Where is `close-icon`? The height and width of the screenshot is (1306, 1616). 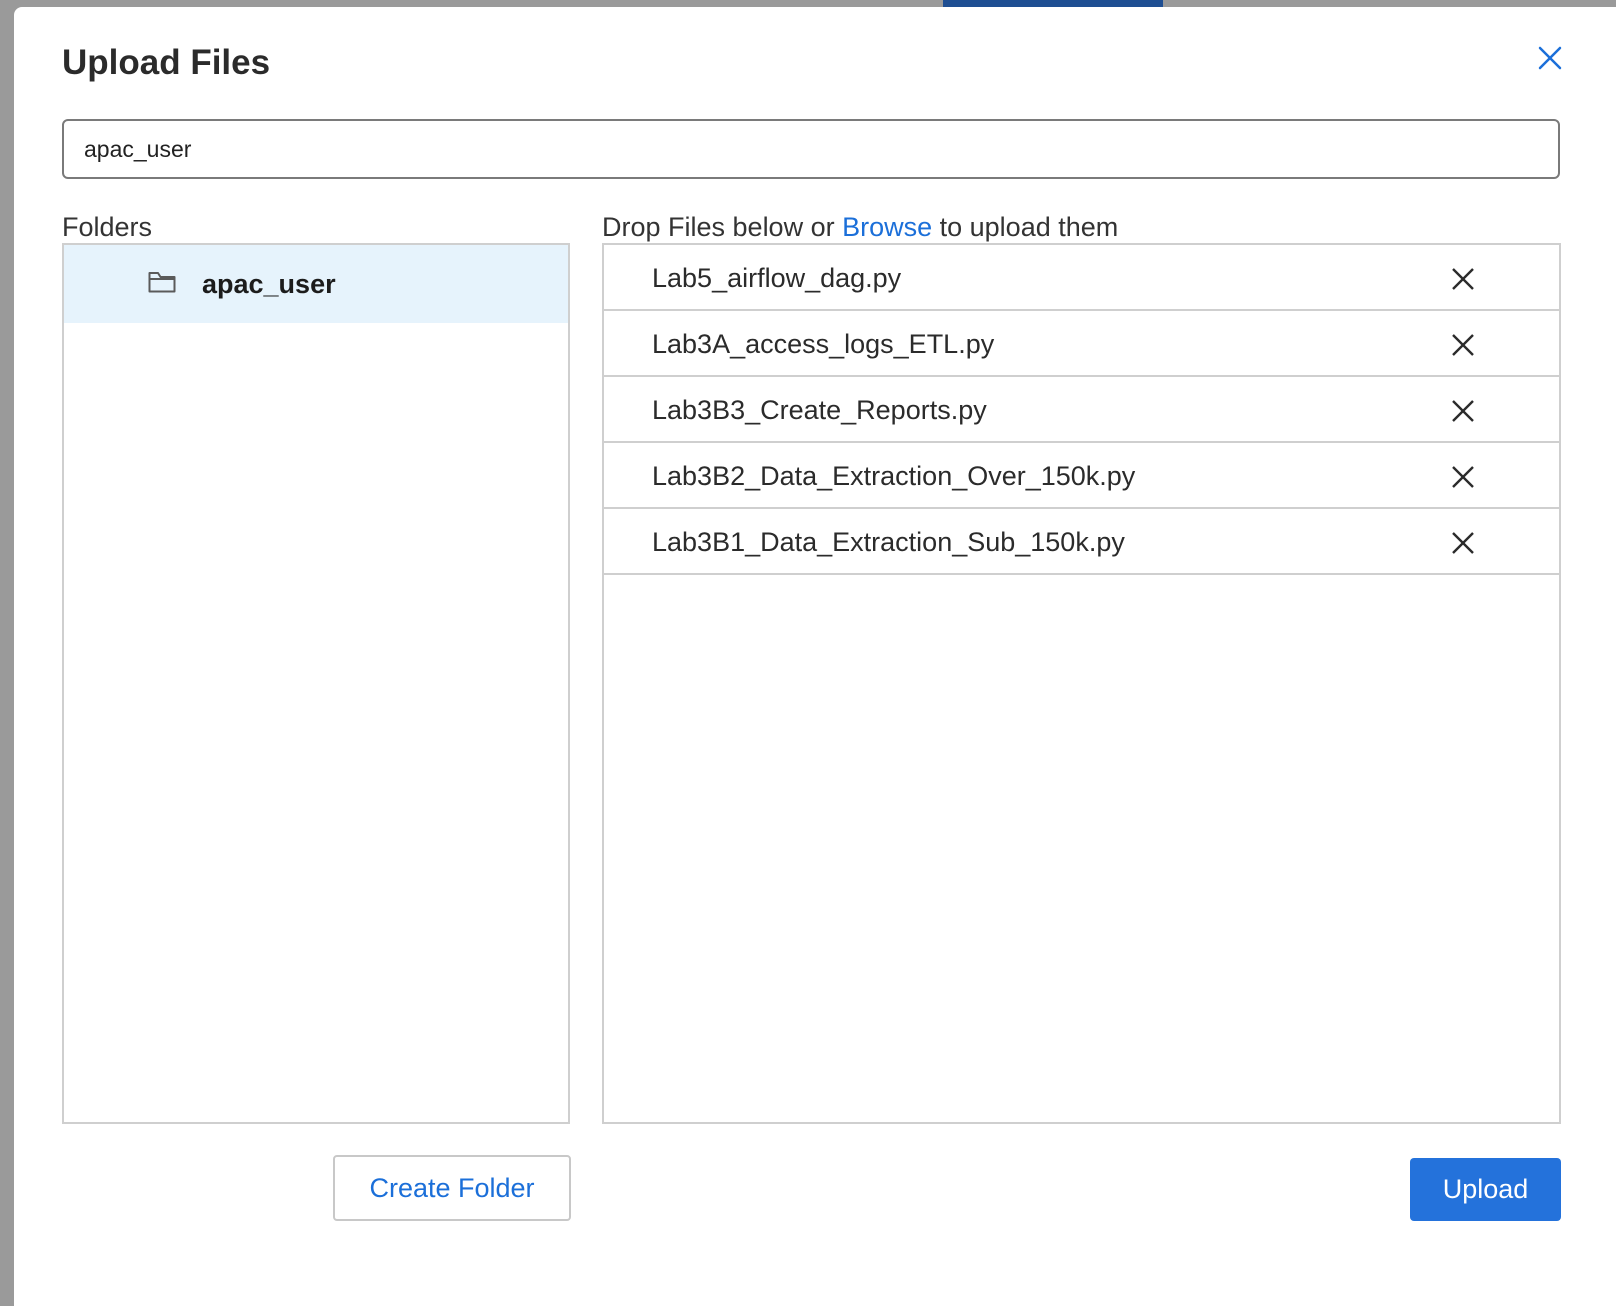 close-icon is located at coordinates (1550, 58).